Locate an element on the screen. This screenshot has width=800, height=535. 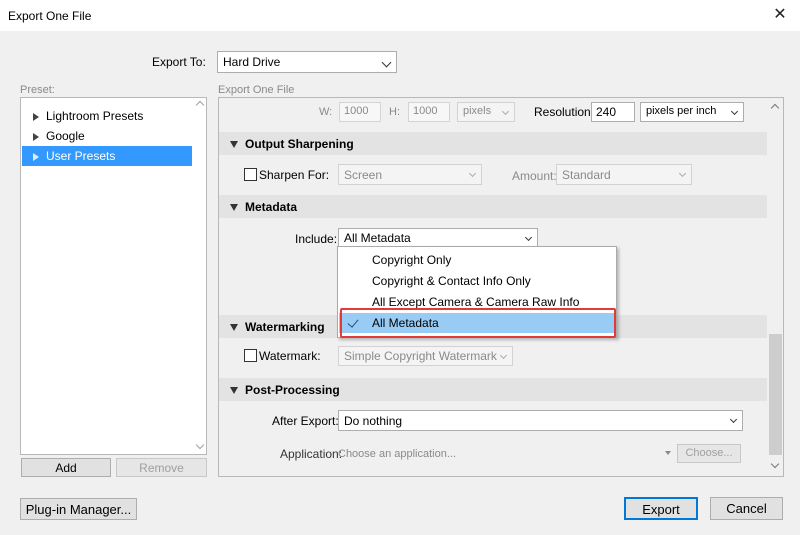
preset-label: Preset: is located at coordinates (37, 90).